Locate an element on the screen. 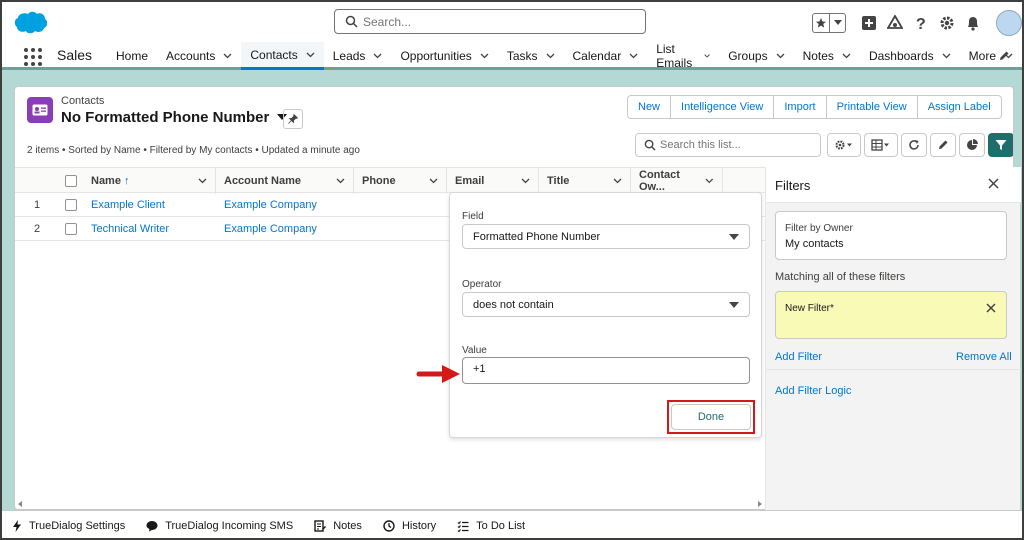 The width and height of the screenshot is (1024, 540). new-filter-card: New Filter* is located at coordinates (891, 315).